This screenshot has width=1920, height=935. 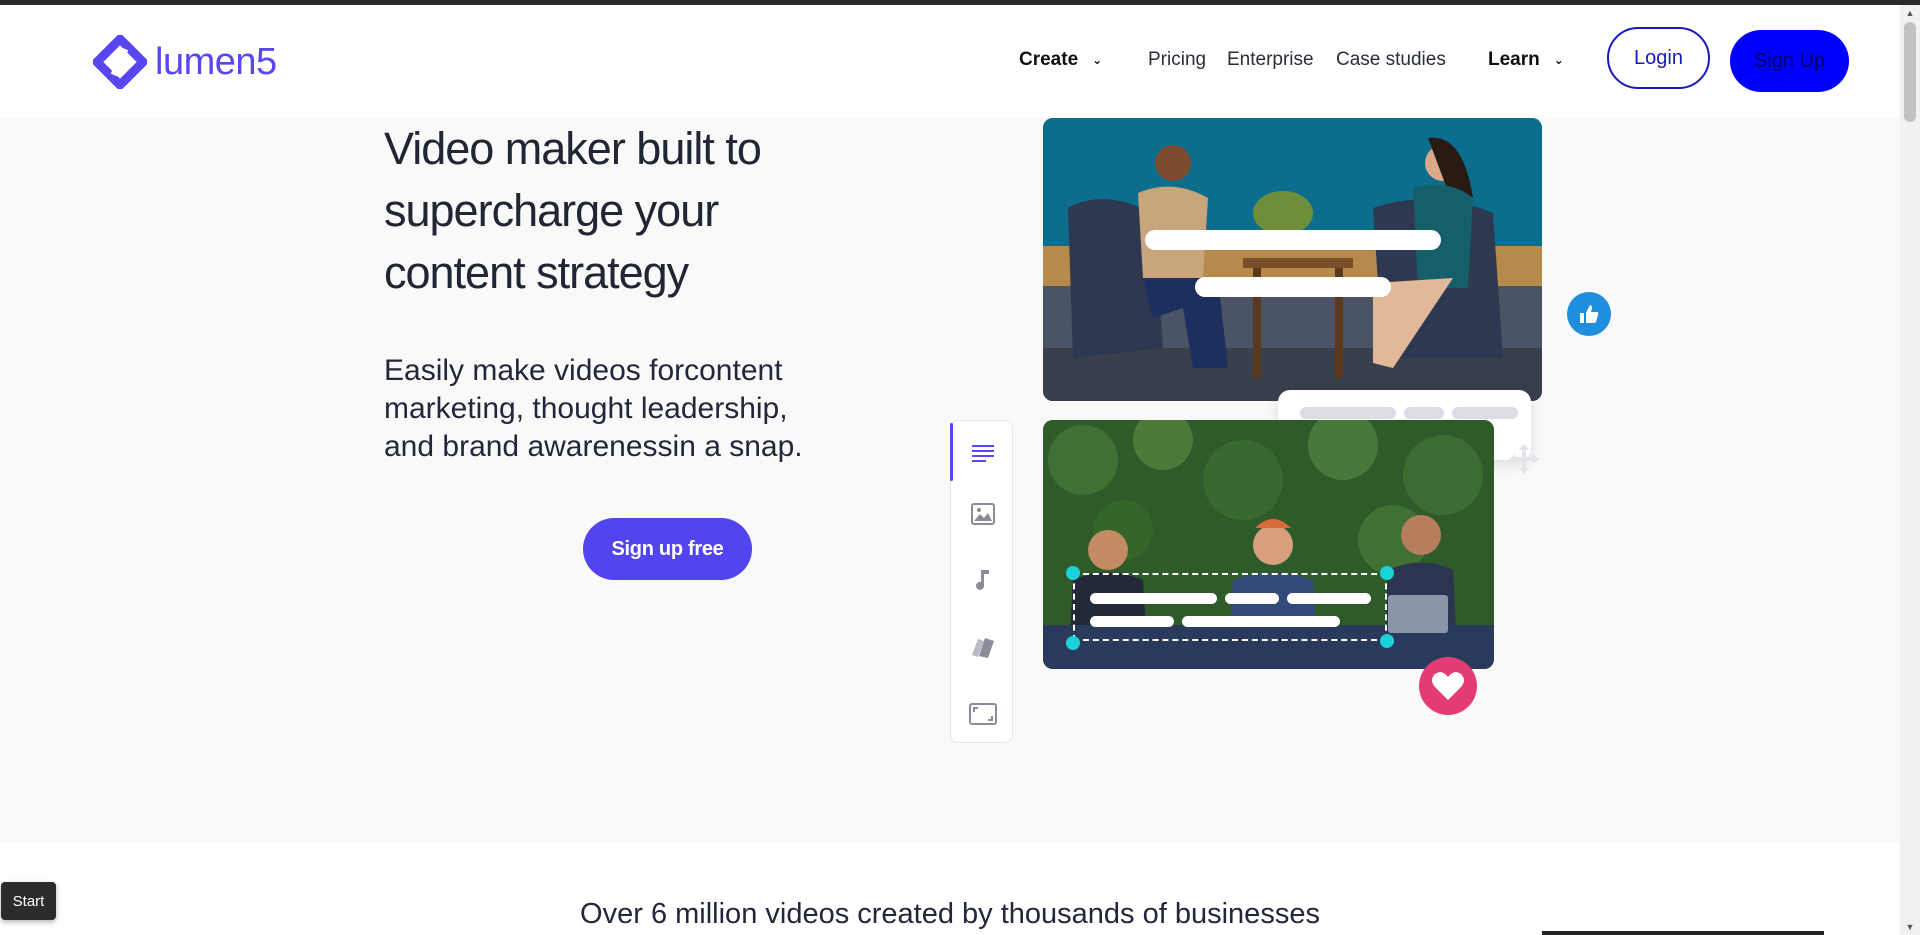 I want to click on logo: lumen5, so click(x=185, y=62).